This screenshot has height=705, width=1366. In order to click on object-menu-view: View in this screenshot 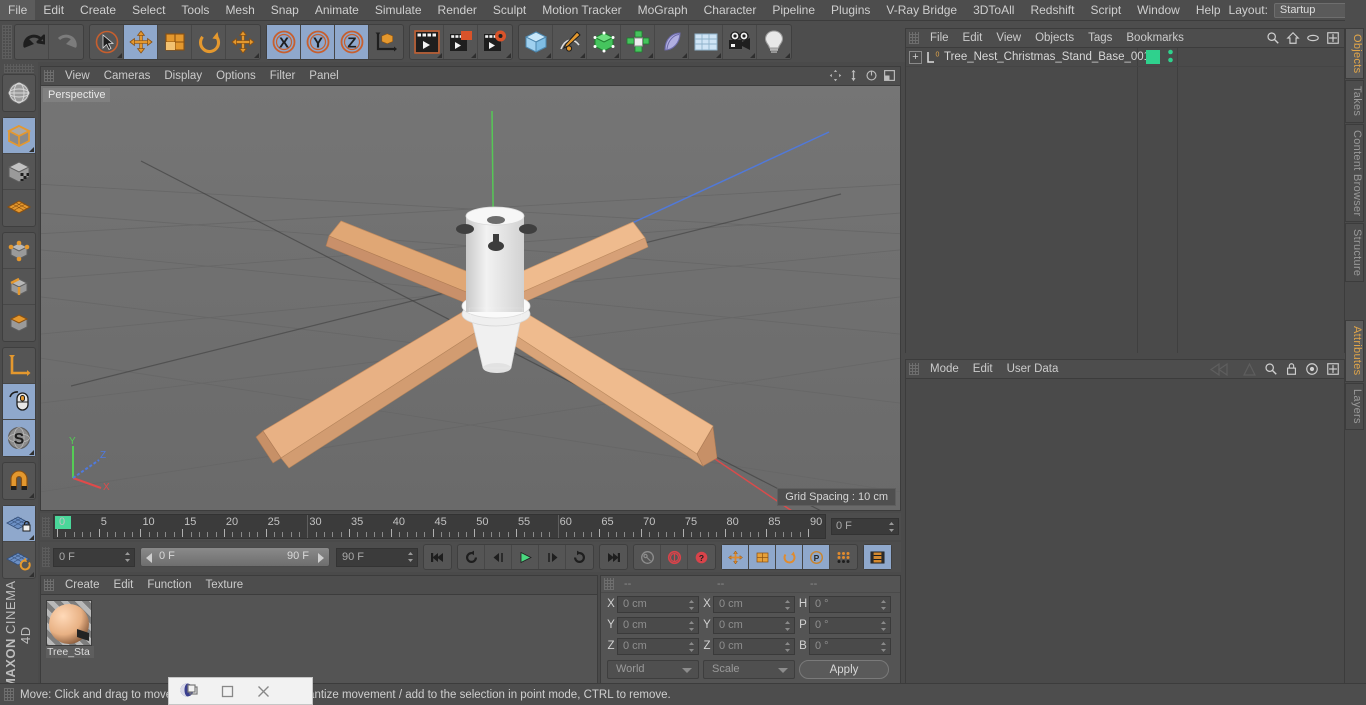, I will do `click(1008, 38)`.